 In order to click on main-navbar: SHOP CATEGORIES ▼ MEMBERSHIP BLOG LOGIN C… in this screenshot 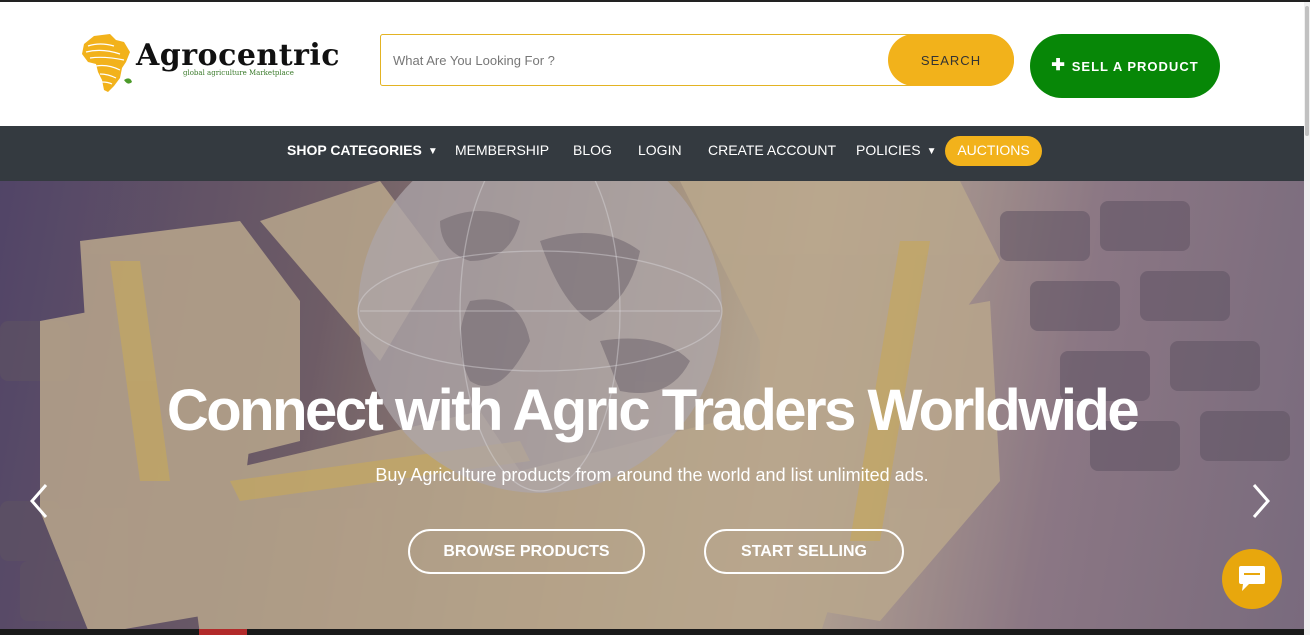, I will do `click(652, 153)`.